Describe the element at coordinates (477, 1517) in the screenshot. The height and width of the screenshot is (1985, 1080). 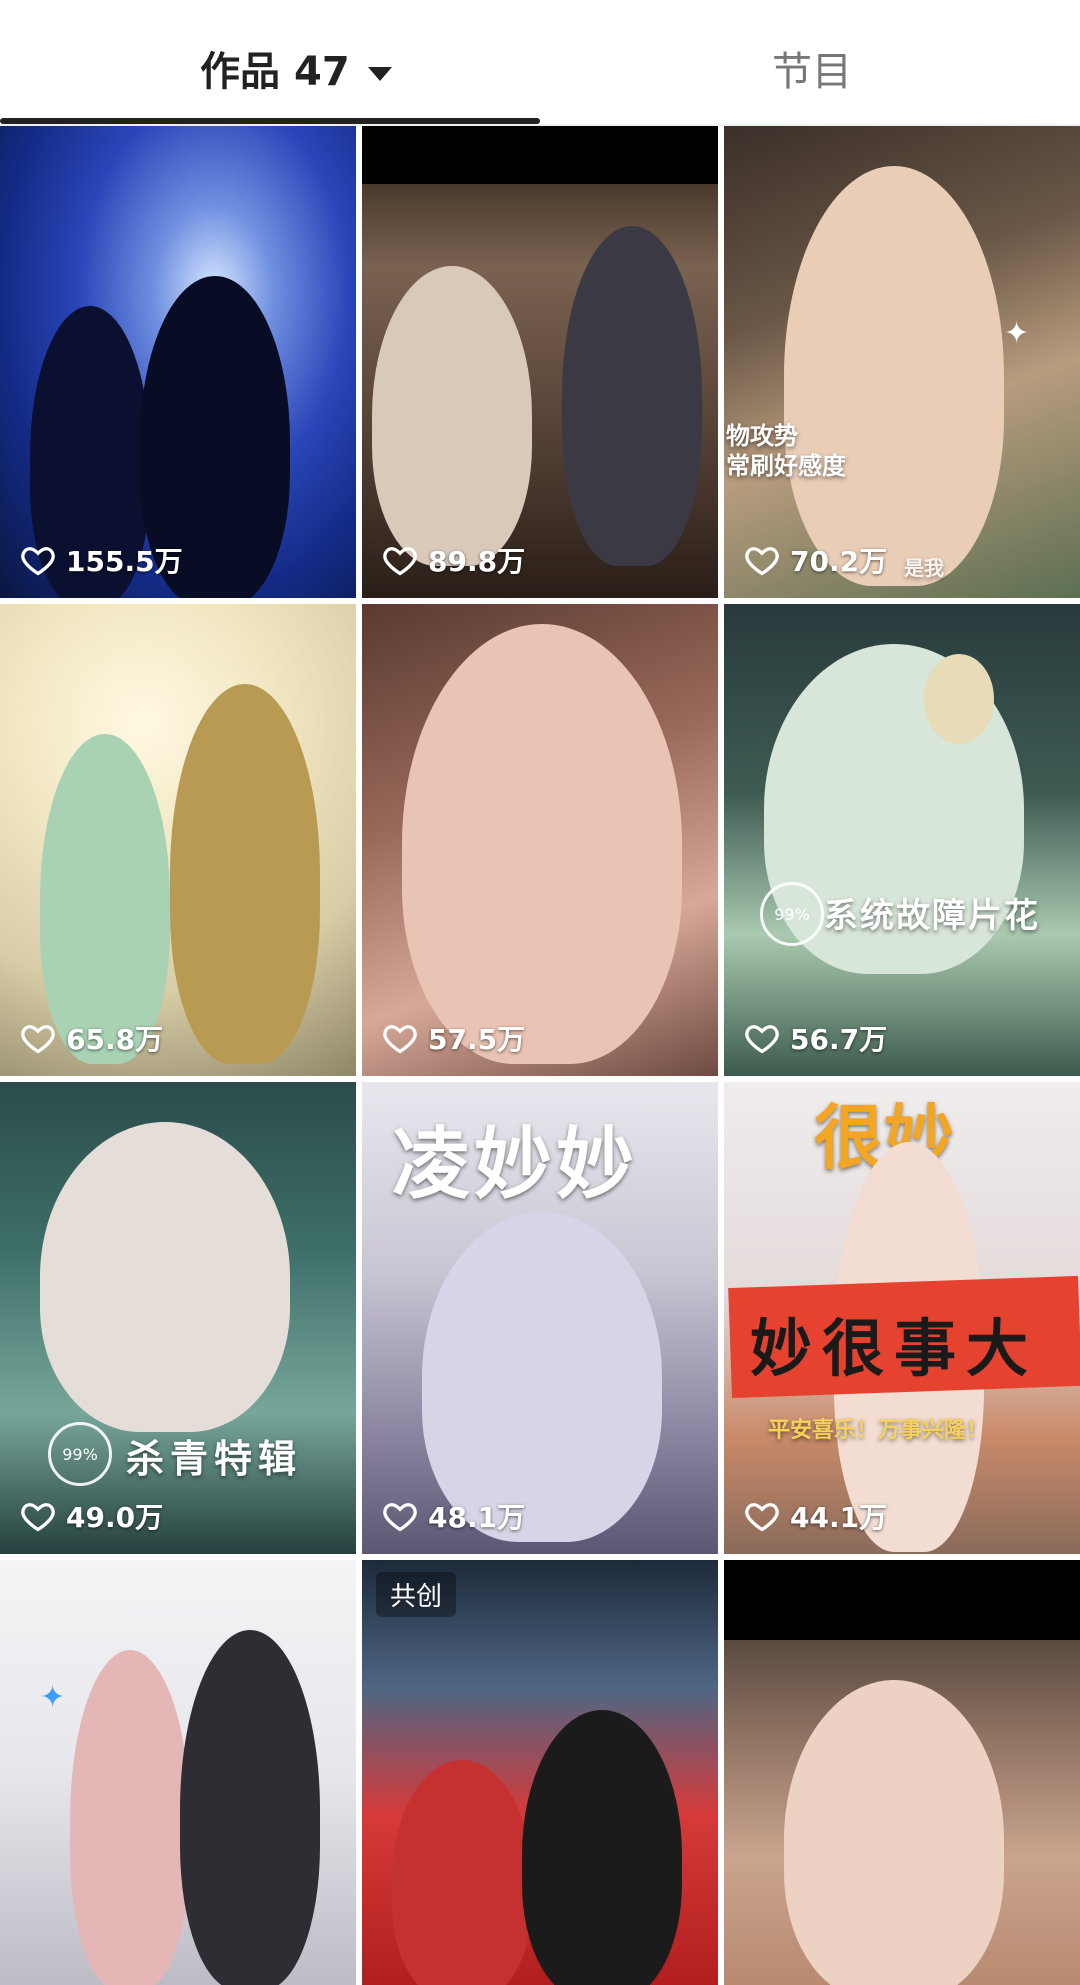
I see `like-count-value: 48.1万` at that location.